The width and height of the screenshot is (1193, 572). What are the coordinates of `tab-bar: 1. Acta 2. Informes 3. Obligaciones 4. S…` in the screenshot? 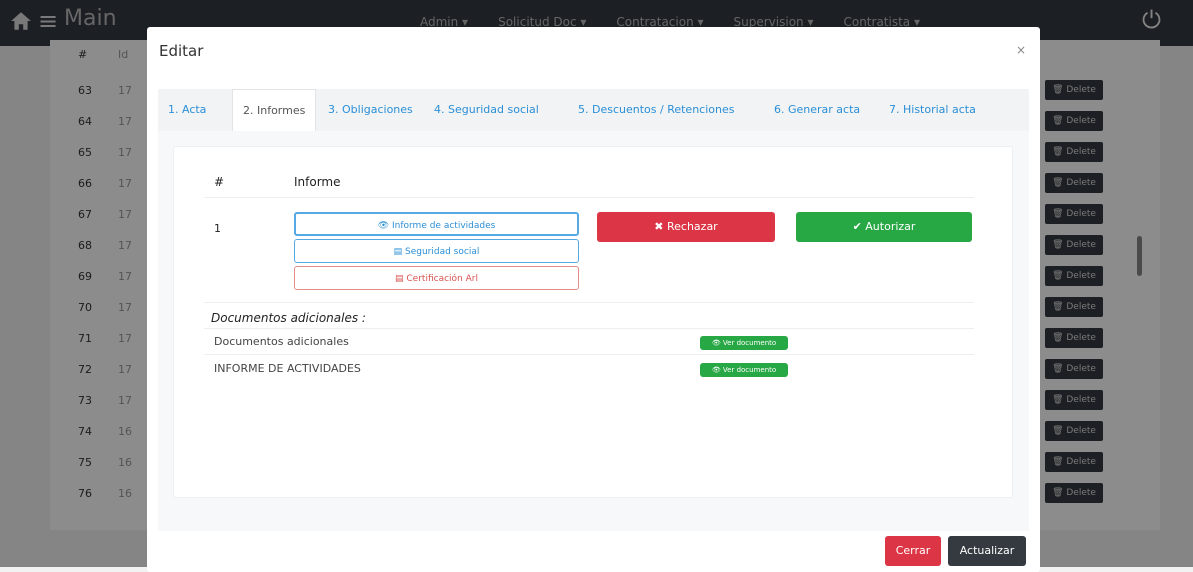 It's located at (593, 110).